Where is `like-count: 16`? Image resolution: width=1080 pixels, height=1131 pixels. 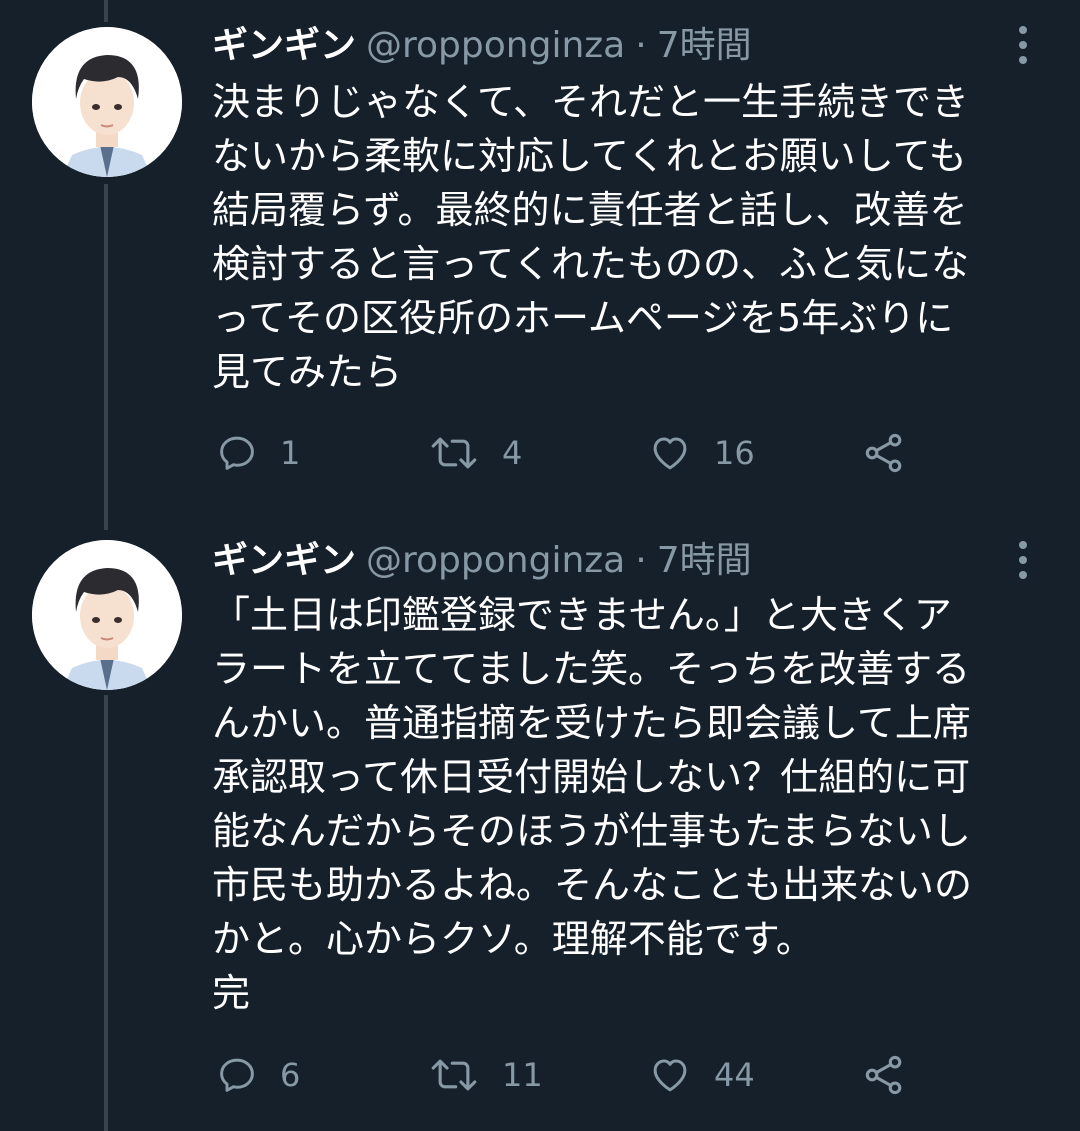 like-count: 16 is located at coordinates (734, 453).